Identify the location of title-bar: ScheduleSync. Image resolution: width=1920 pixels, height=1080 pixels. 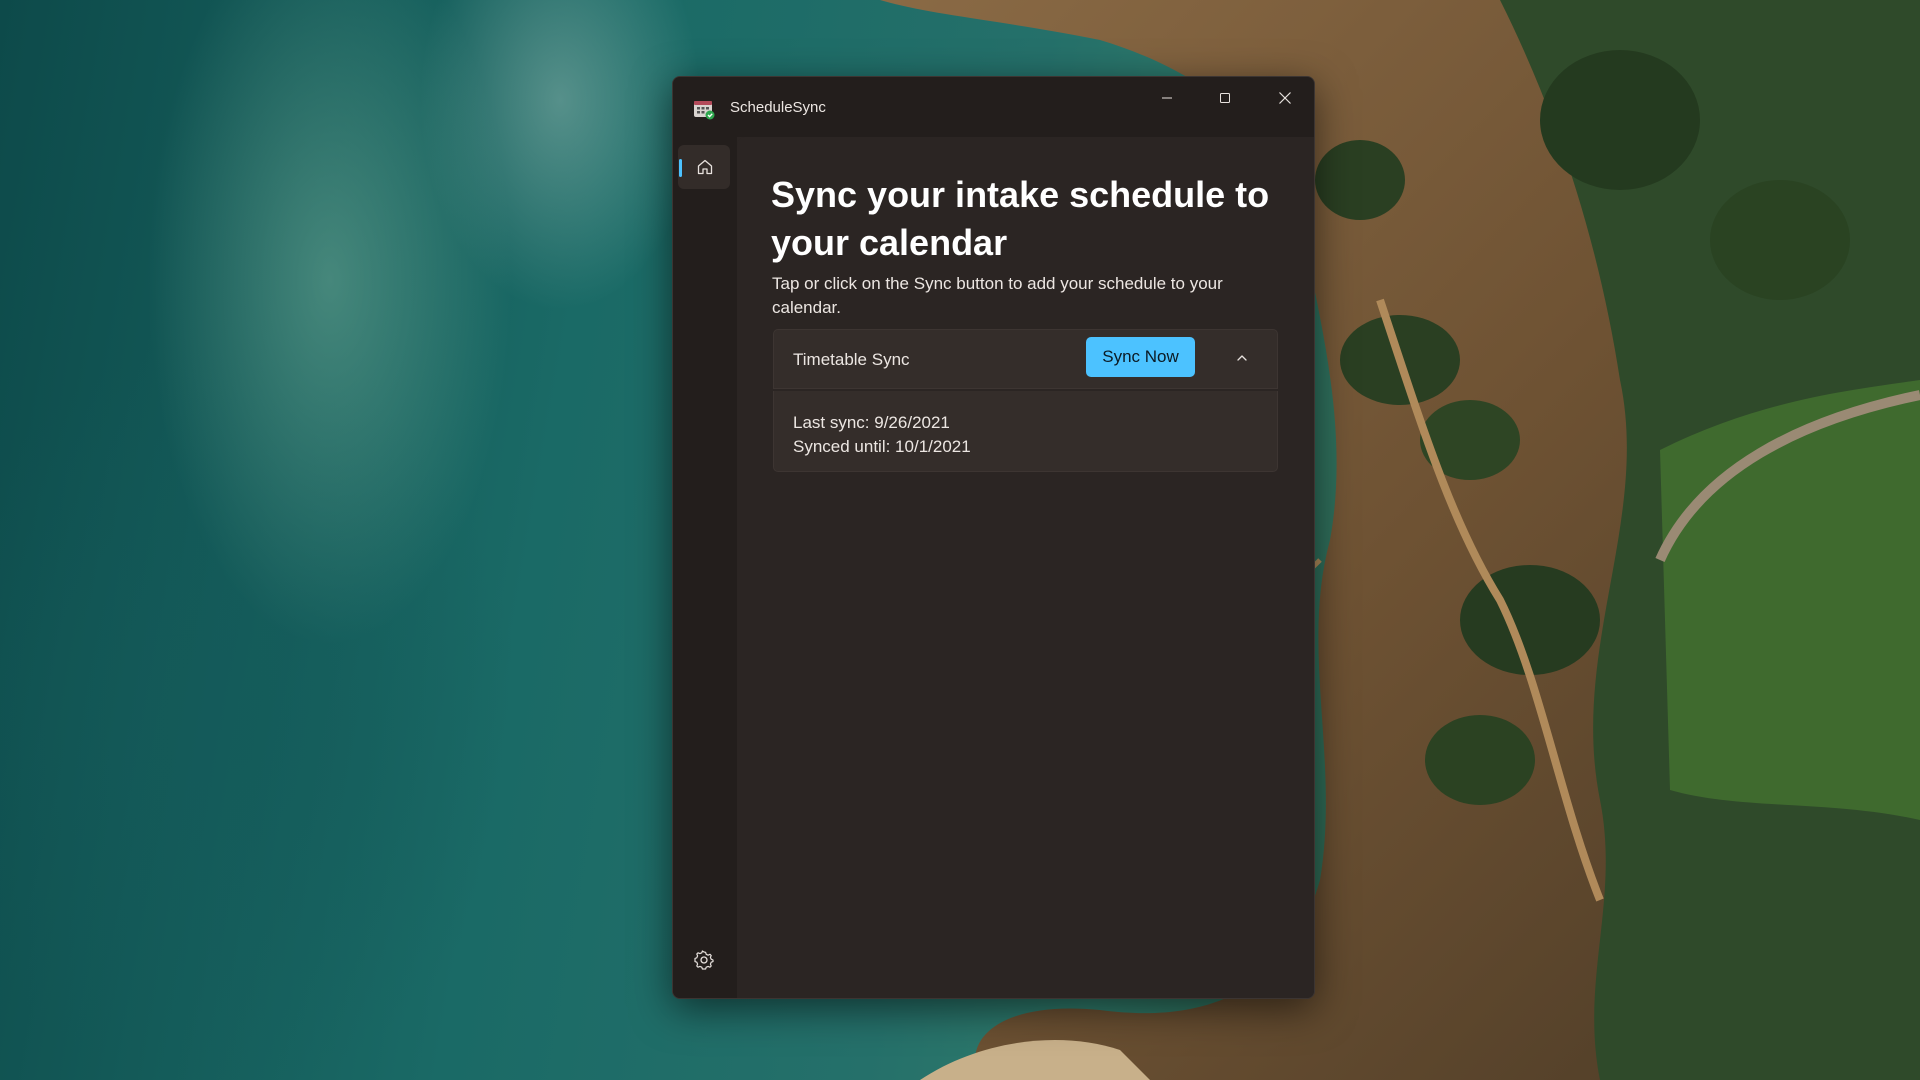
(993, 107).